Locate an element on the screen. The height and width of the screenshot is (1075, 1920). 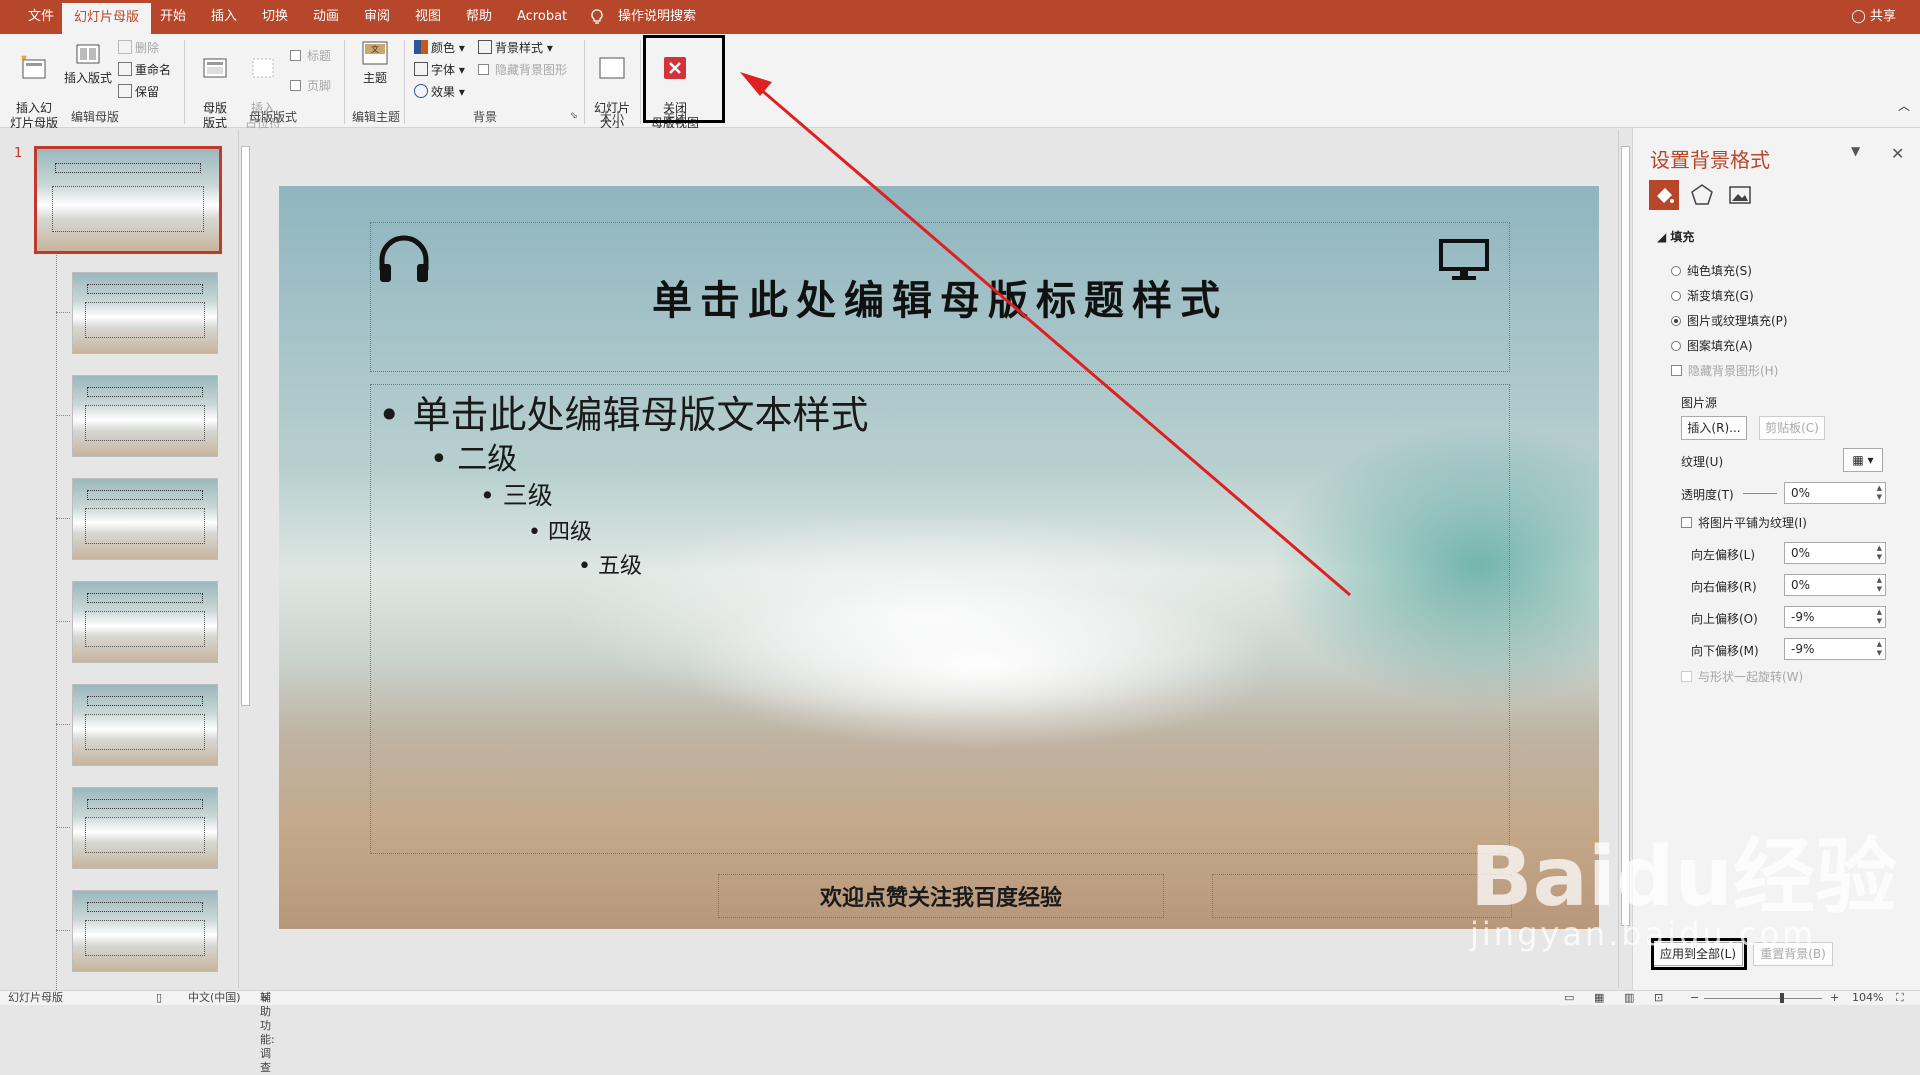
close-icon: ✕ is located at coordinates (1897, 153).